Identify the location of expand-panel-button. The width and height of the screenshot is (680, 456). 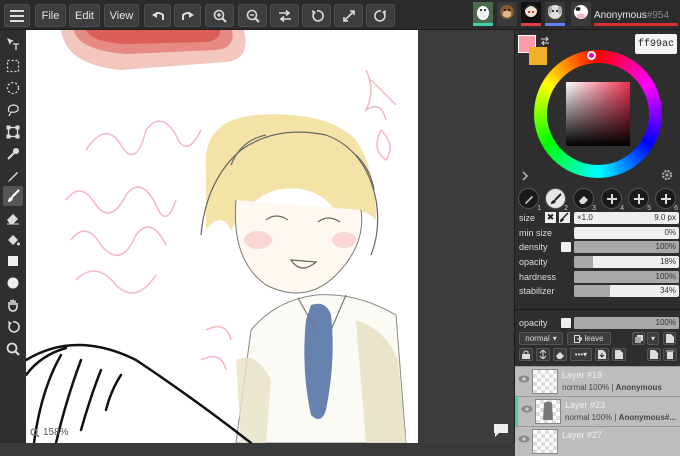
(525, 177).